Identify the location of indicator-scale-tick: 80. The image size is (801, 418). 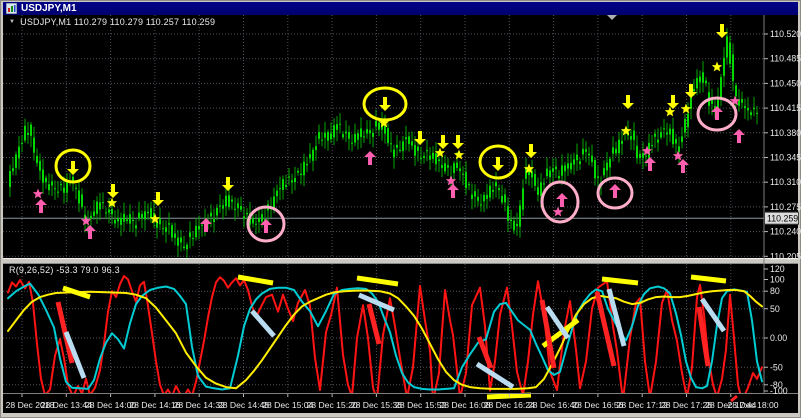
(775, 291).